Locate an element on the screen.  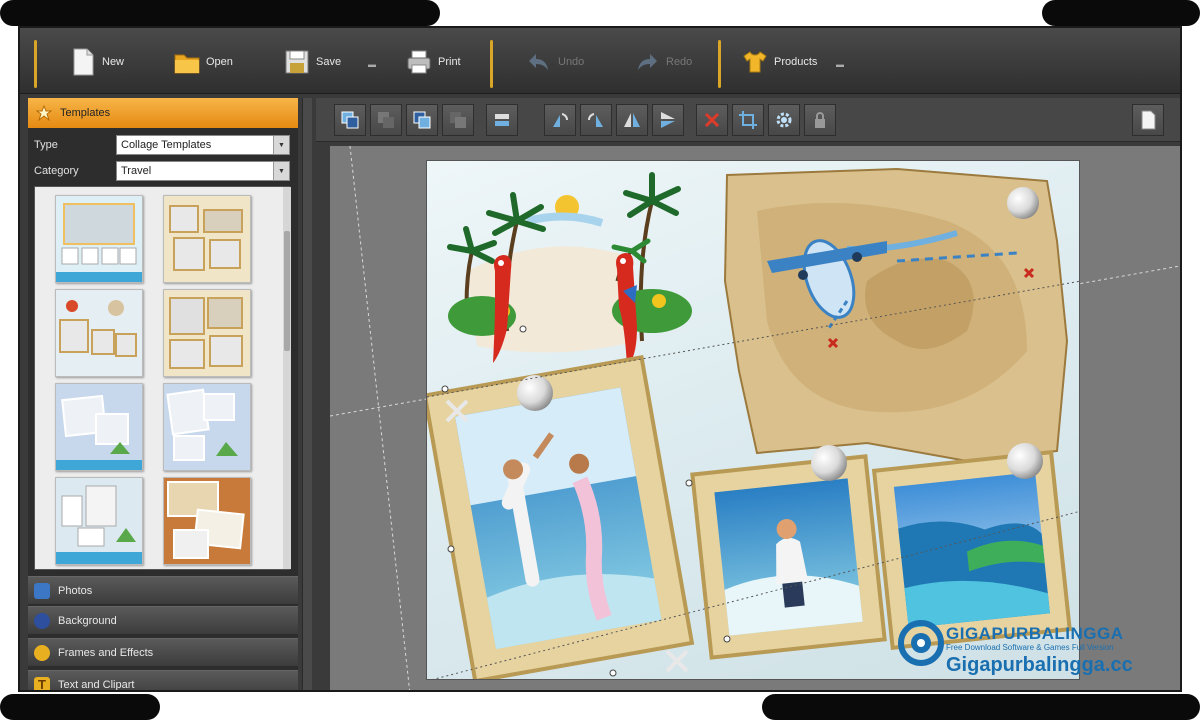
template-gallery is located at coordinates (162, 378).